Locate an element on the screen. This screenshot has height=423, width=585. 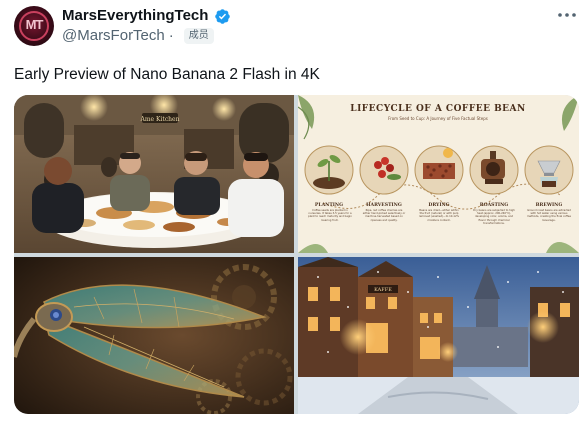
handle: @MarsForTech is located at coordinates (113, 35).